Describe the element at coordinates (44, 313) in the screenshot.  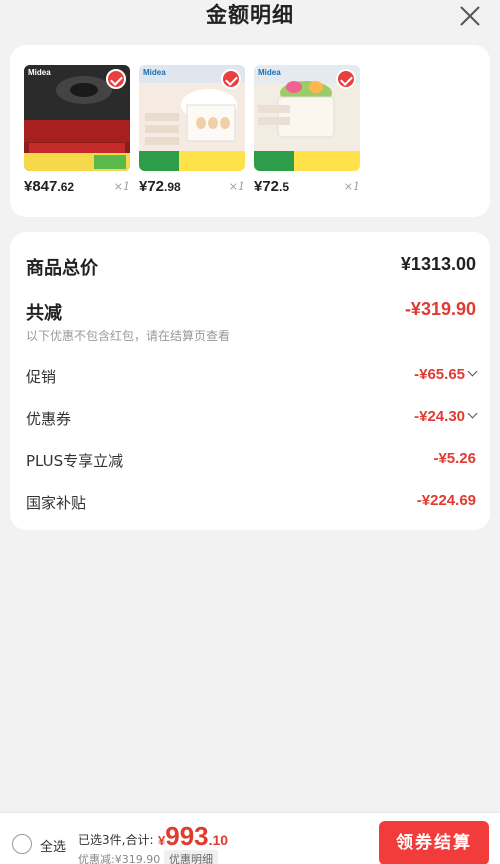
I see `reduction-label: 共减` at that location.